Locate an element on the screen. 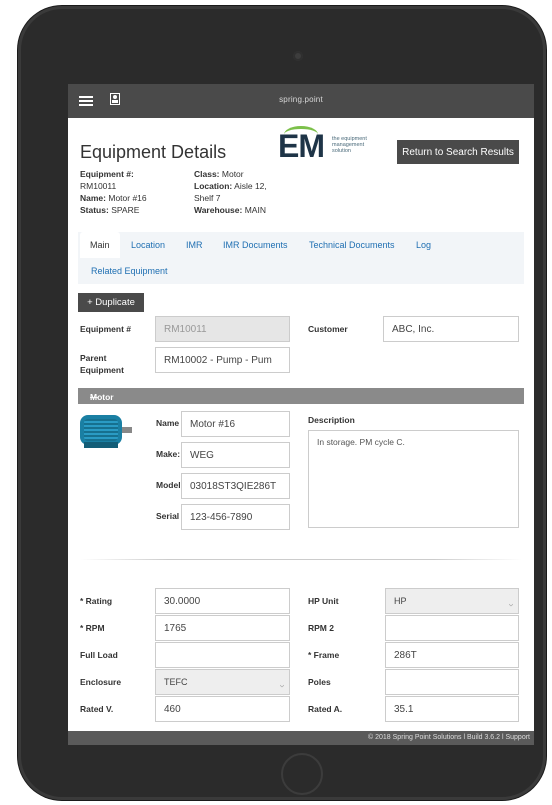  motor-name-field is located at coordinates (235, 424).